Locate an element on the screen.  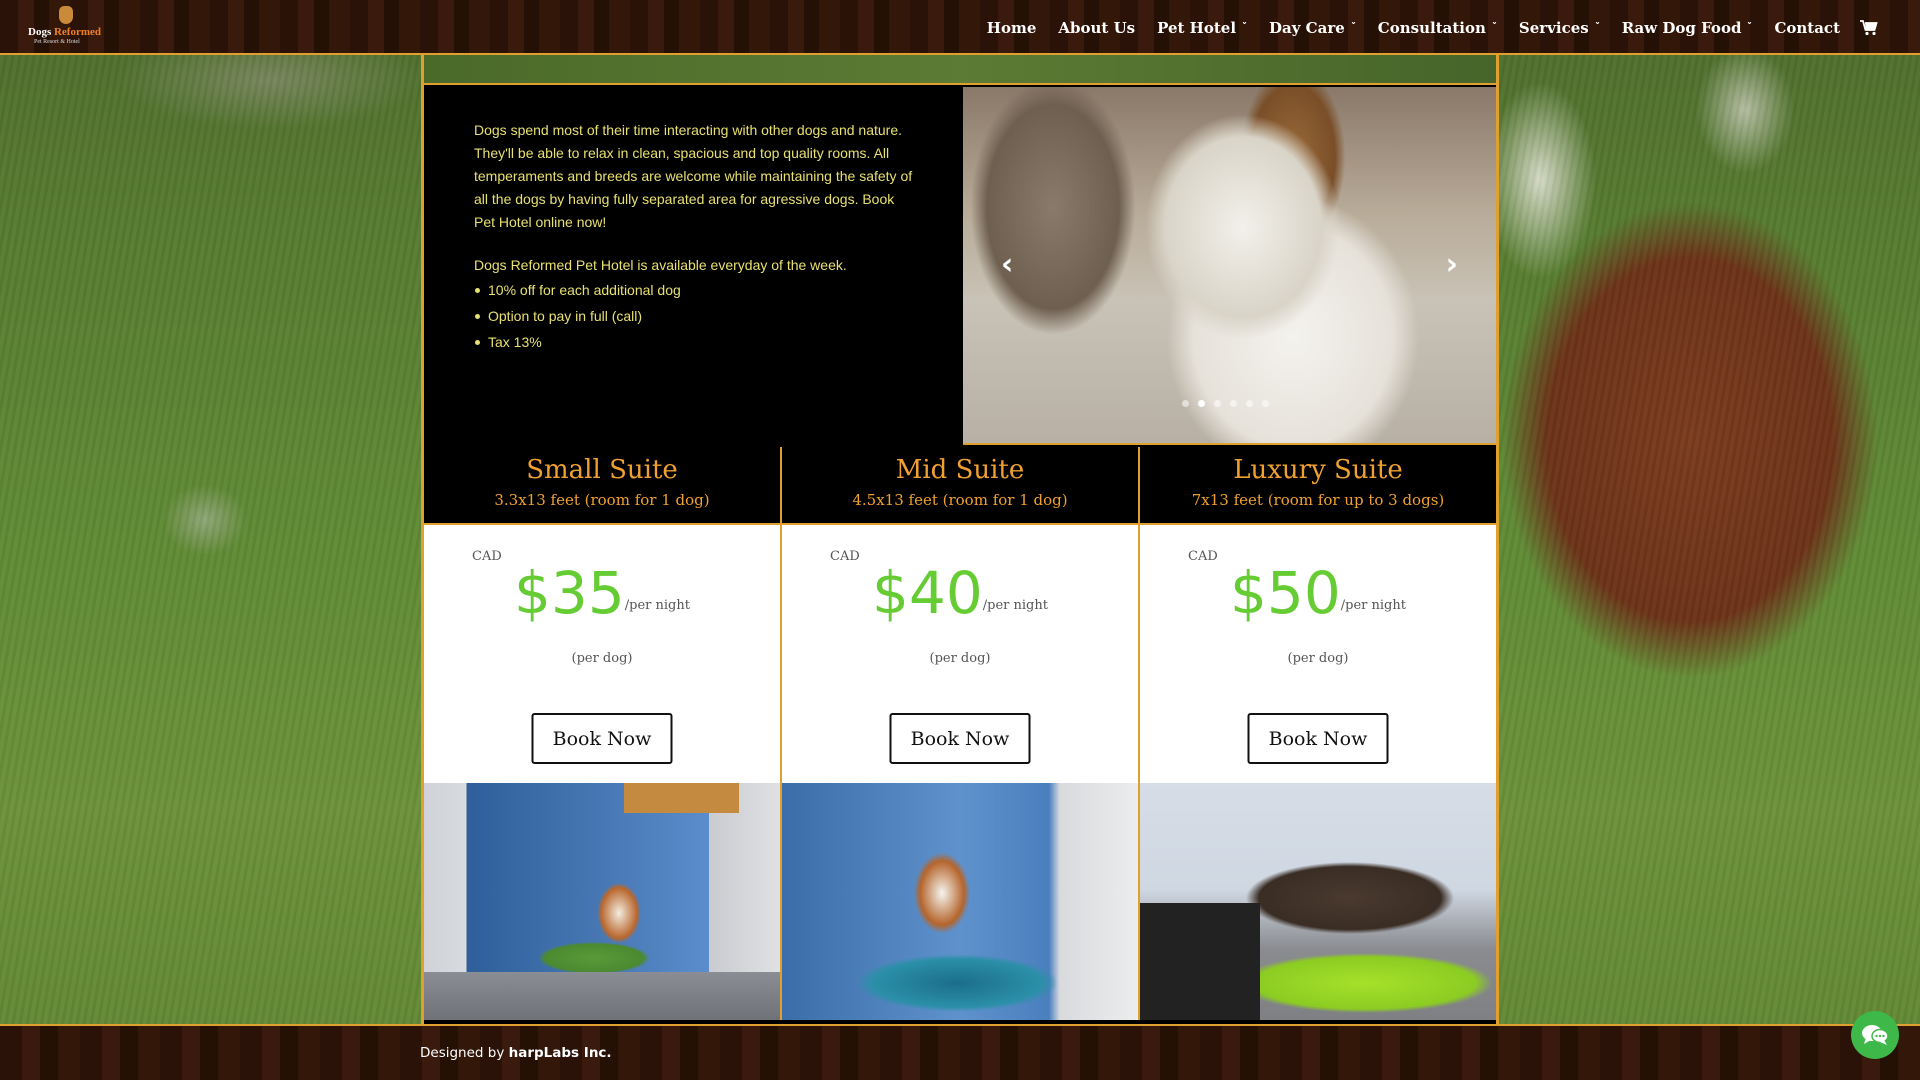
dog-logo-icon is located at coordinates (66, 15).